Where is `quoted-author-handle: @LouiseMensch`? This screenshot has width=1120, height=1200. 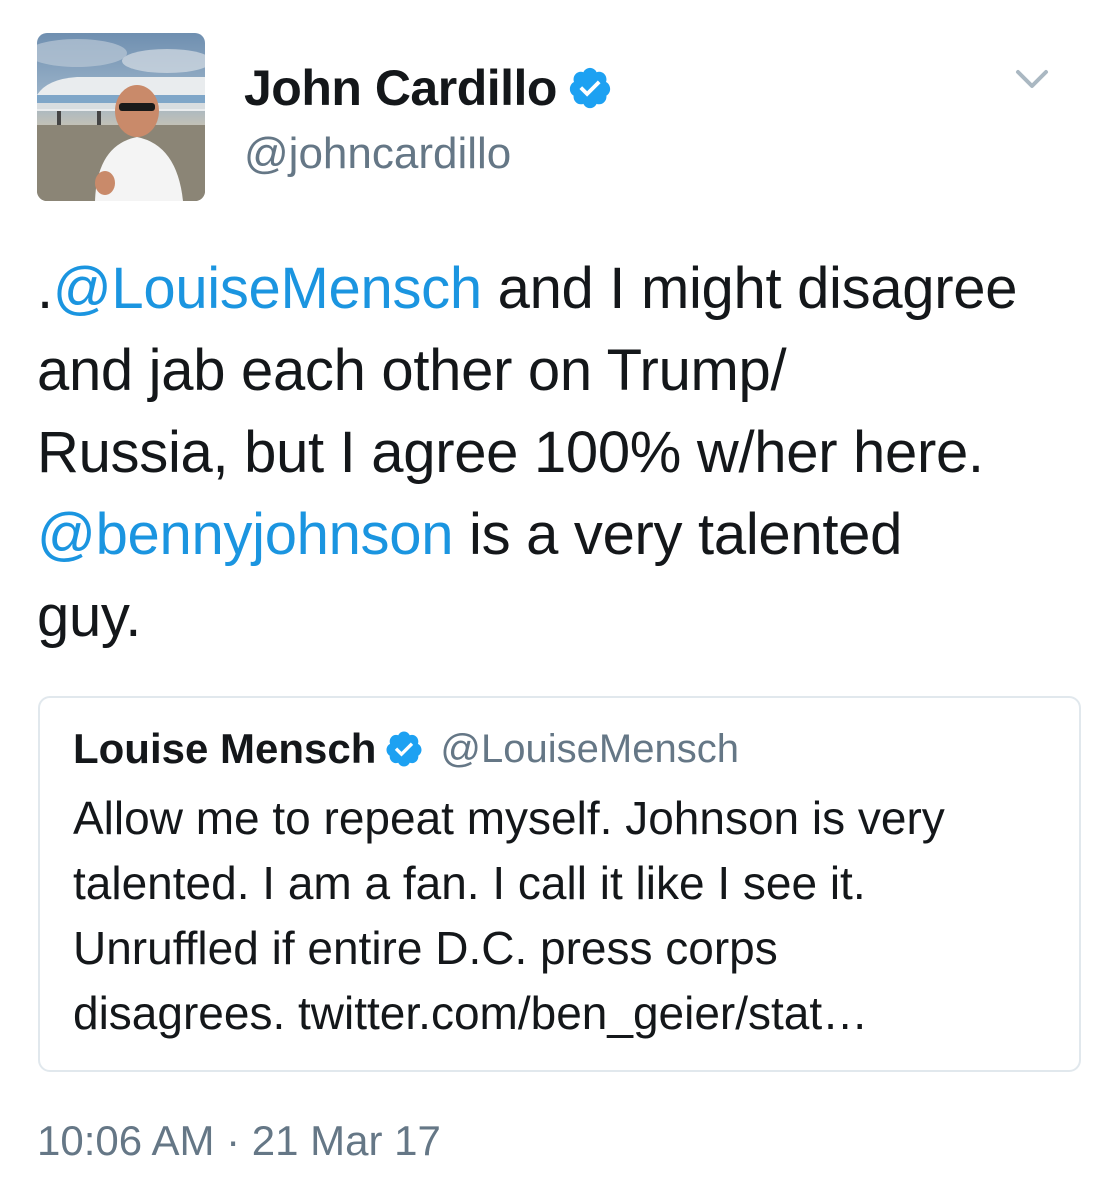
quoted-author-handle: @LouiseMensch is located at coordinates (589, 748).